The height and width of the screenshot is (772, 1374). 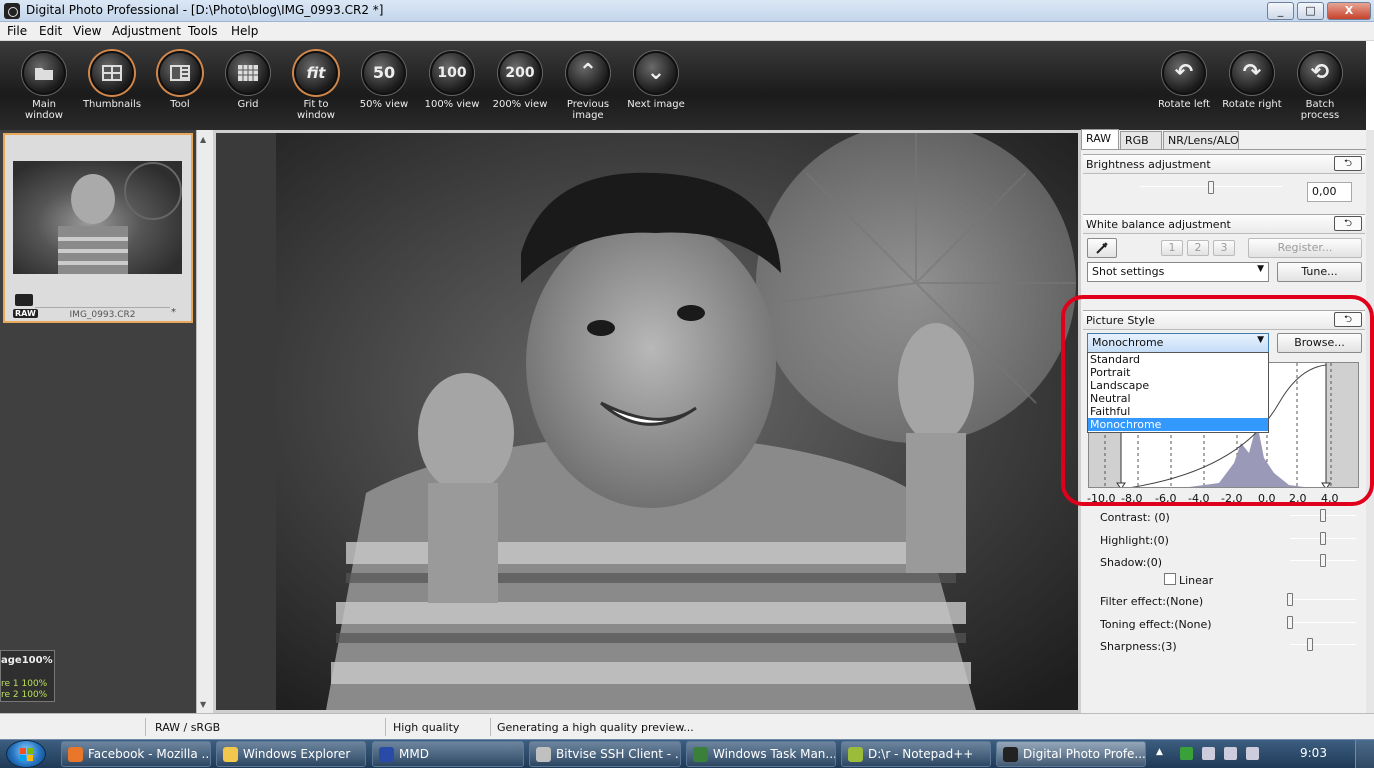 I want to click on next-image-button: ⌄ Next image, so click(x=656, y=80).